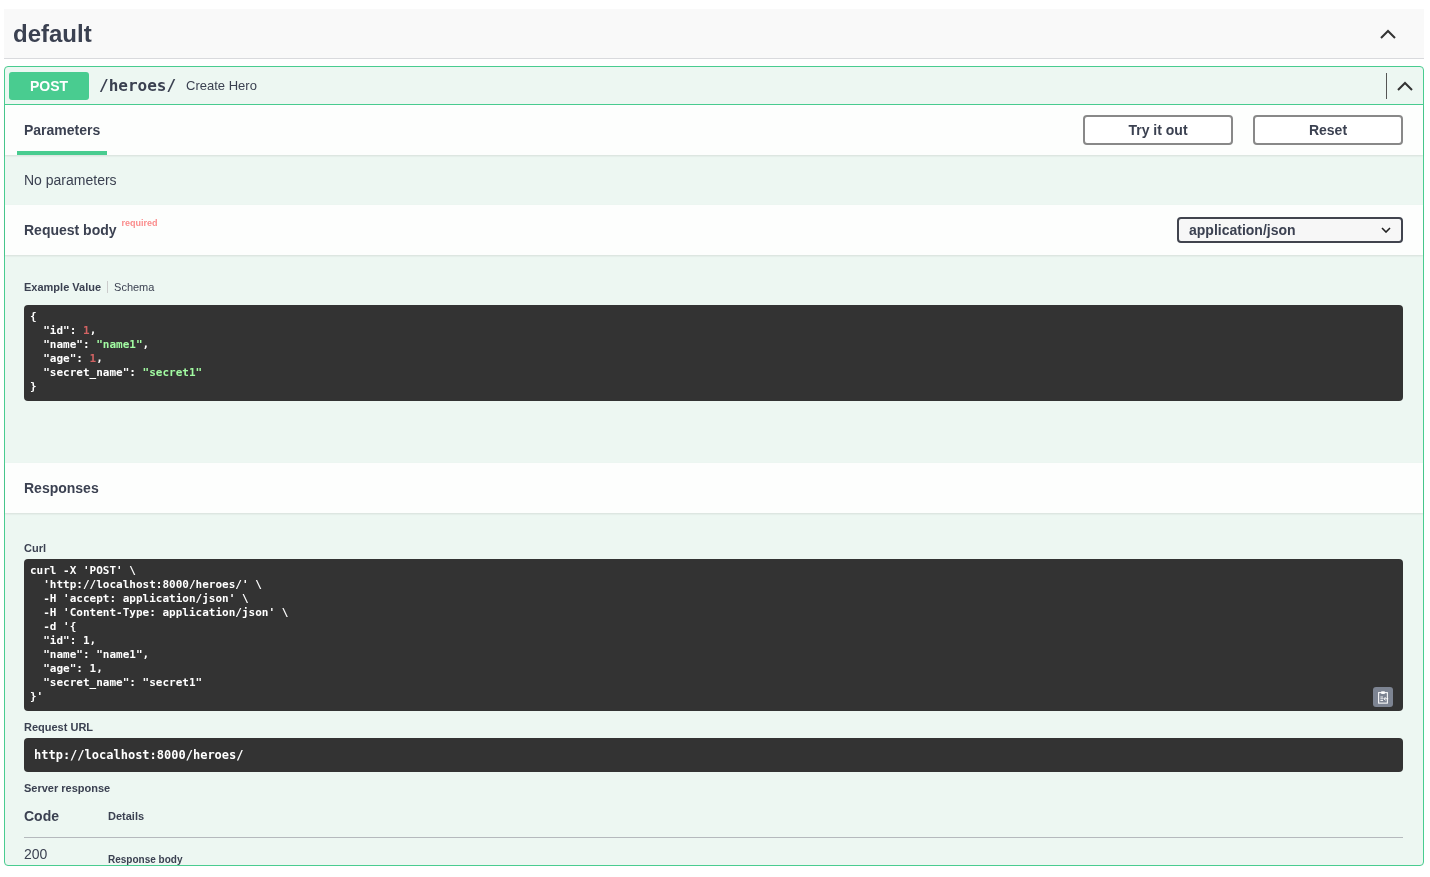  I want to click on endpoint-path: /heroes/, so click(138, 85).